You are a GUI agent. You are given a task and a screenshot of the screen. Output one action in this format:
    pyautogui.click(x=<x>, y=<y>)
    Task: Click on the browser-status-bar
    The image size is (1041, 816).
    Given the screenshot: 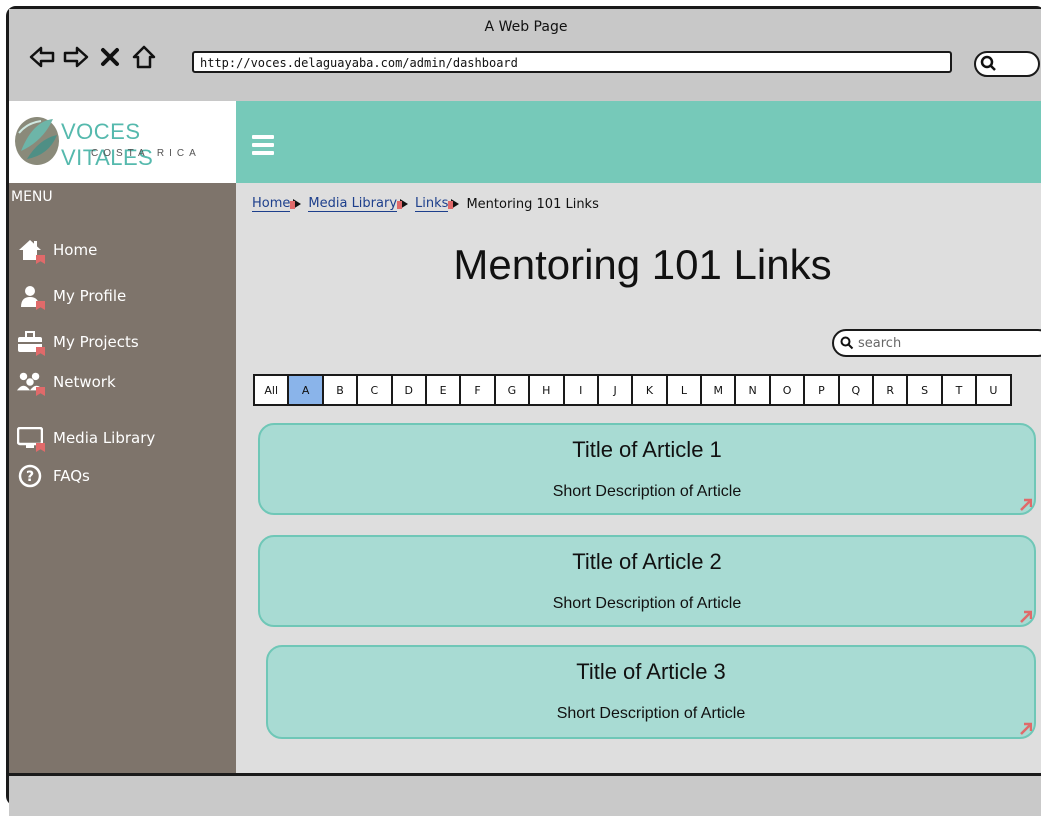 What is the action you would take?
    pyautogui.click(x=525, y=794)
    